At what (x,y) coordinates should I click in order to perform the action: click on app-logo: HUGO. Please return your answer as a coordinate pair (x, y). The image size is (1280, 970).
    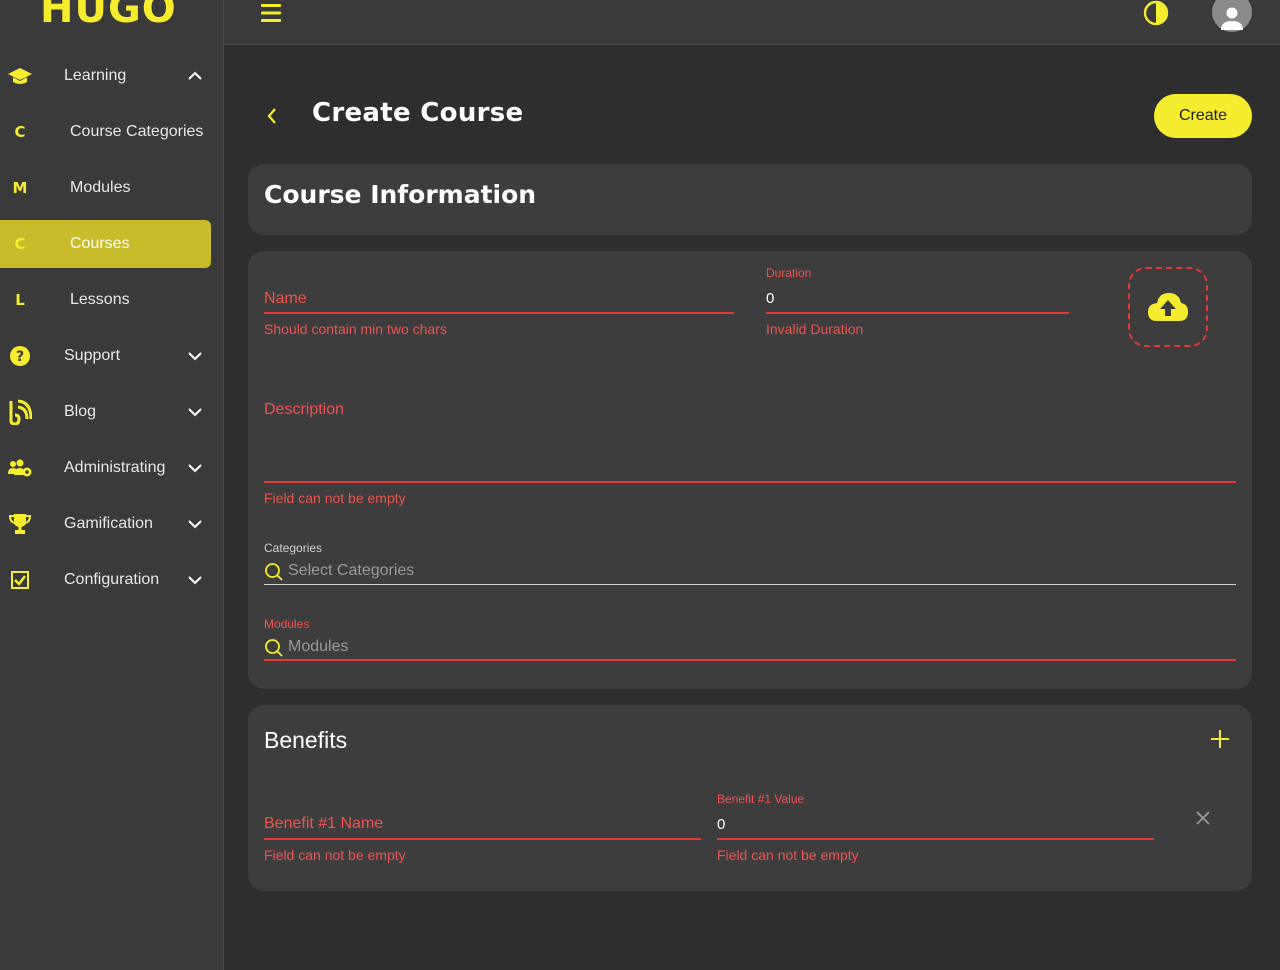
    Looking at the image, I should click on (108, 16).